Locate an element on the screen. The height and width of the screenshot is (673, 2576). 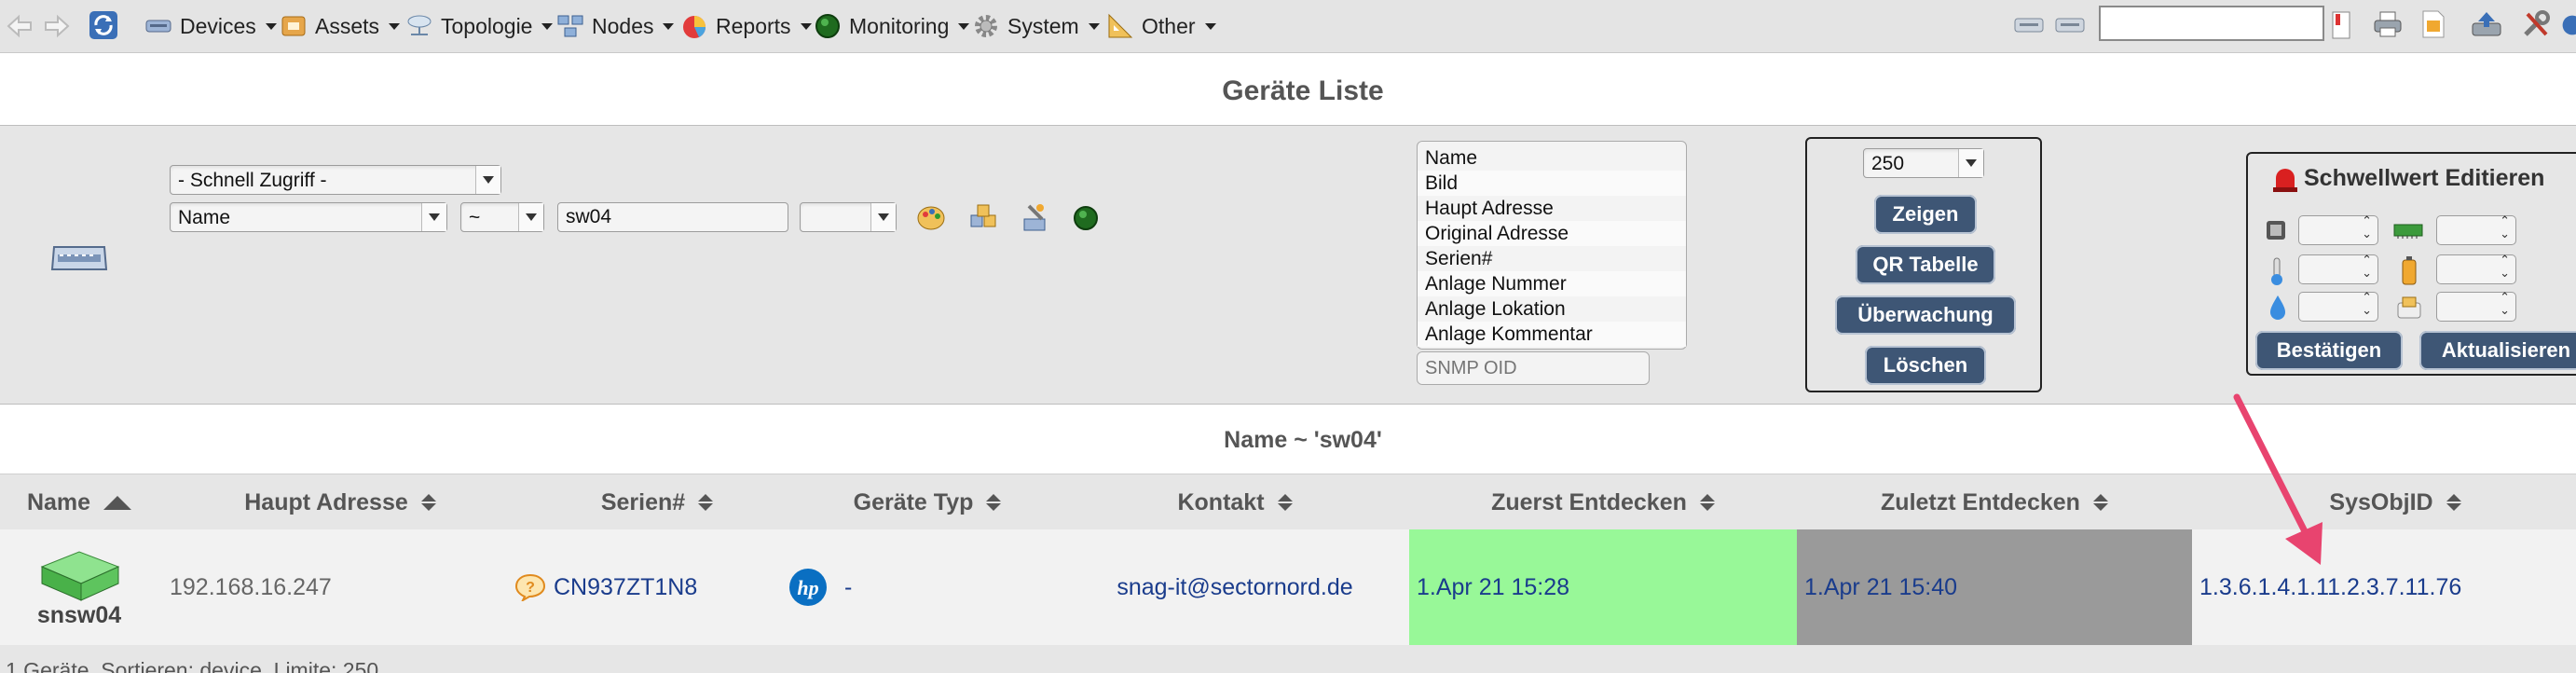
show-button: Zeigen is located at coordinates (1925, 214).